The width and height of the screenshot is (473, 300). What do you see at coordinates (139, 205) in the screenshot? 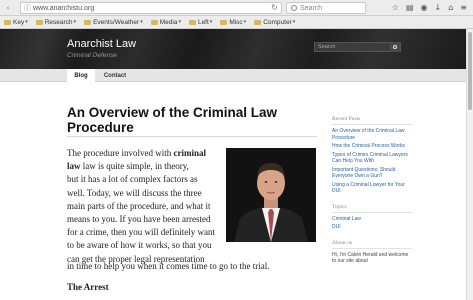
I see `post-line: main parts of the procedure, and what it` at bounding box center [139, 205].